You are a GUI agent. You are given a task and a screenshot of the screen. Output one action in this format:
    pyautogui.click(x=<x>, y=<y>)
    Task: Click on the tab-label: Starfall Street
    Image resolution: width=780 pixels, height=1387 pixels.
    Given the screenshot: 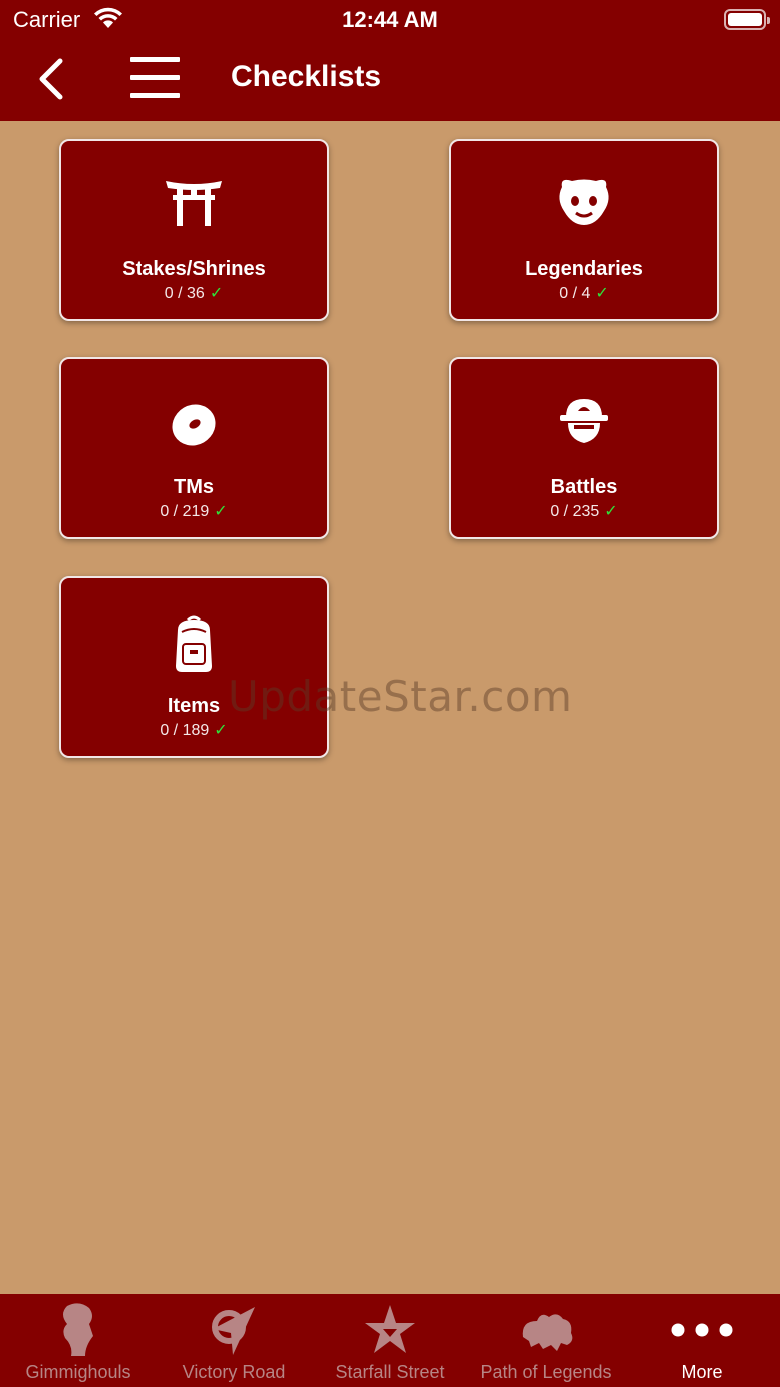 What is the action you would take?
    pyautogui.click(x=390, y=1372)
    